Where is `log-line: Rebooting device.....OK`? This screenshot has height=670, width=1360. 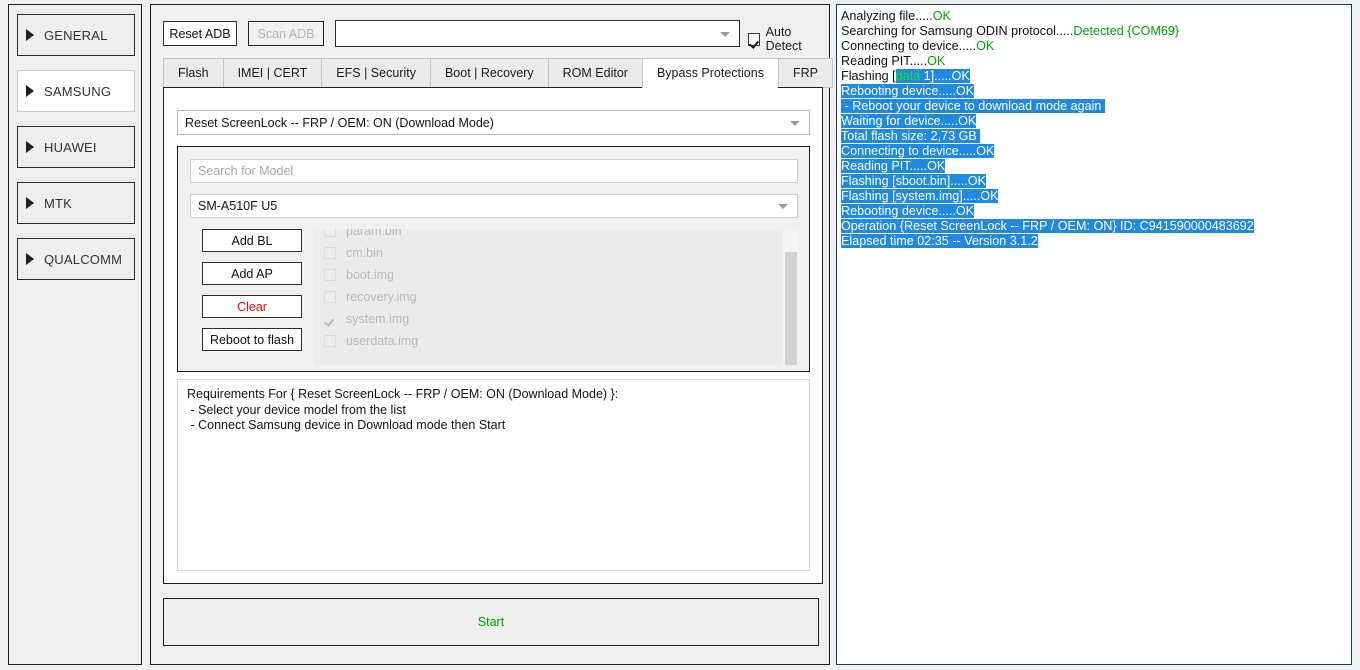 log-line: Rebooting device.....OK is located at coordinates (1094, 91).